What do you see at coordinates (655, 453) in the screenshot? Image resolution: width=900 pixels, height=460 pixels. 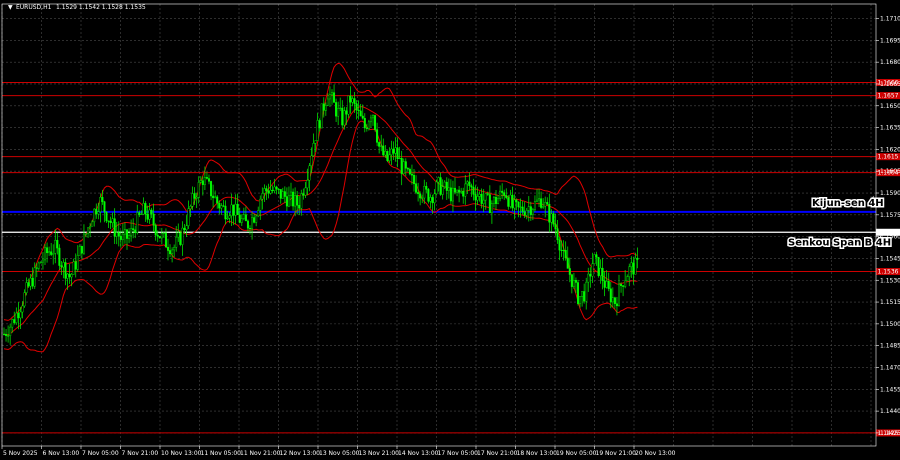 I see `x-tick-label: 20 Nov 13:00` at bounding box center [655, 453].